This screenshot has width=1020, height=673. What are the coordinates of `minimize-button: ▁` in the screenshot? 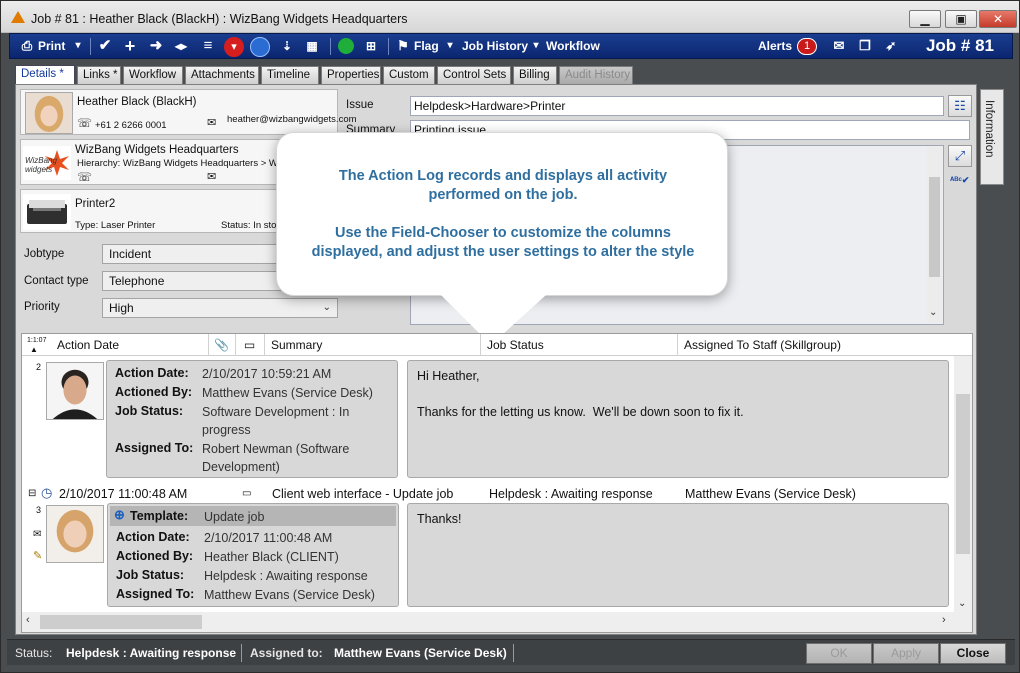 It's located at (925, 19).